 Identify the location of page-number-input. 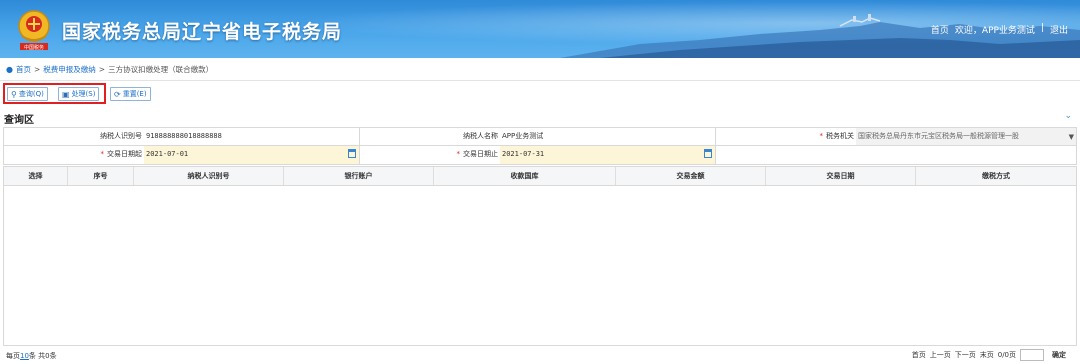
(1032, 355).